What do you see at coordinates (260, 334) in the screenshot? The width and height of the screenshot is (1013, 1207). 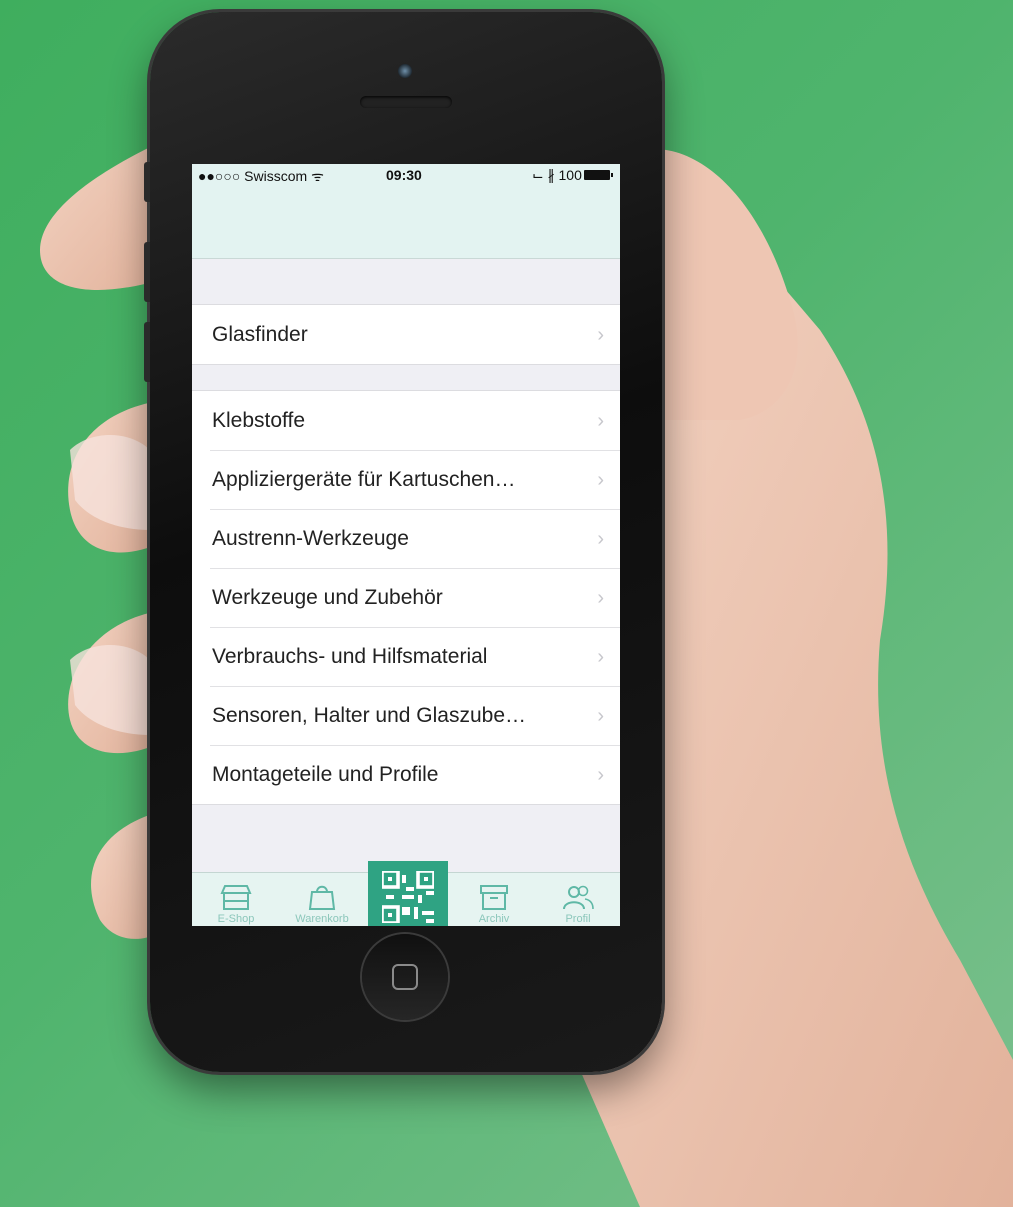 I see `menu-item-label: Glasfinder` at bounding box center [260, 334].